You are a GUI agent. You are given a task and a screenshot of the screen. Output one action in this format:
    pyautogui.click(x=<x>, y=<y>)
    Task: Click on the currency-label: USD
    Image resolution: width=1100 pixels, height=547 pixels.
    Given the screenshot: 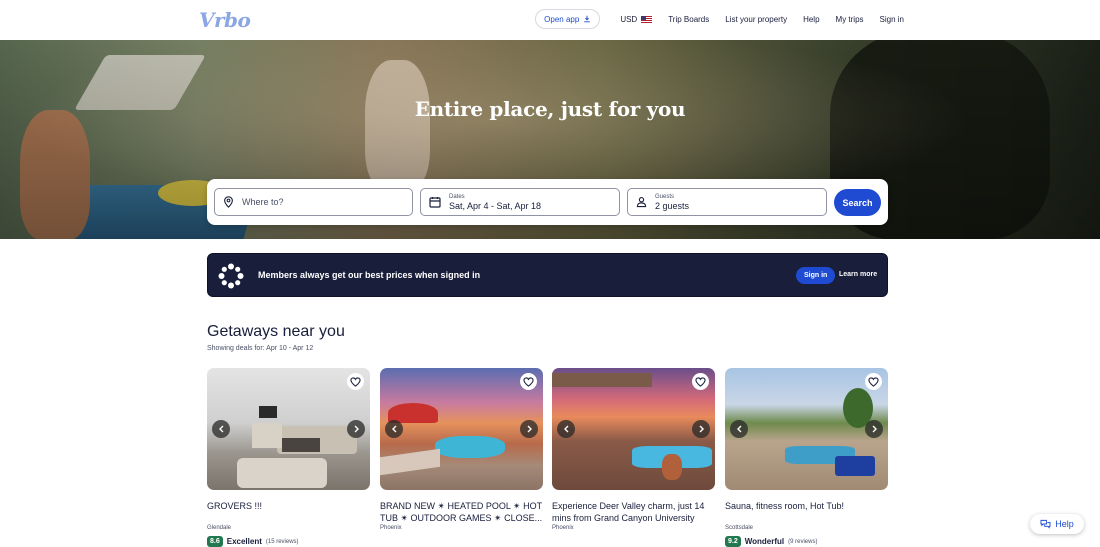 What is the action you would take?
    pyautogui.click(x=629, y=19)
    